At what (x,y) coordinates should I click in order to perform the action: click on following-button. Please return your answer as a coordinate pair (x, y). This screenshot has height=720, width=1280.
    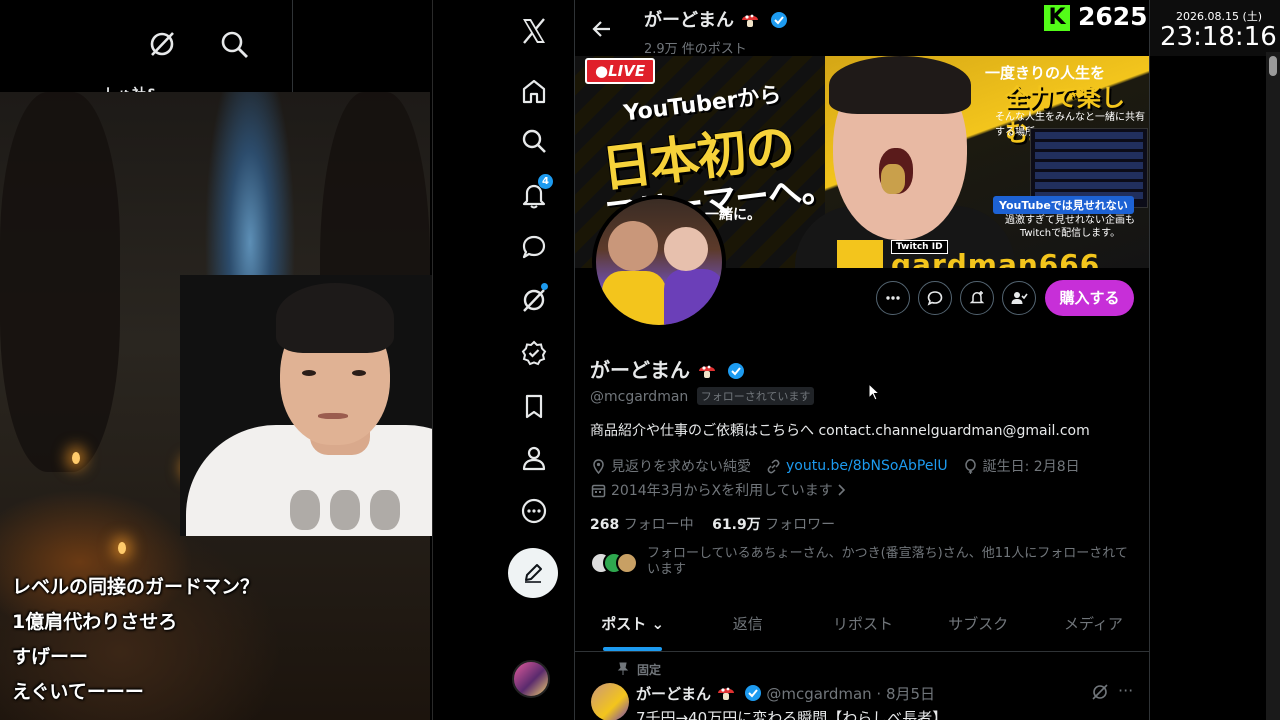
    Looking at the image, I should click on (1019, 298).